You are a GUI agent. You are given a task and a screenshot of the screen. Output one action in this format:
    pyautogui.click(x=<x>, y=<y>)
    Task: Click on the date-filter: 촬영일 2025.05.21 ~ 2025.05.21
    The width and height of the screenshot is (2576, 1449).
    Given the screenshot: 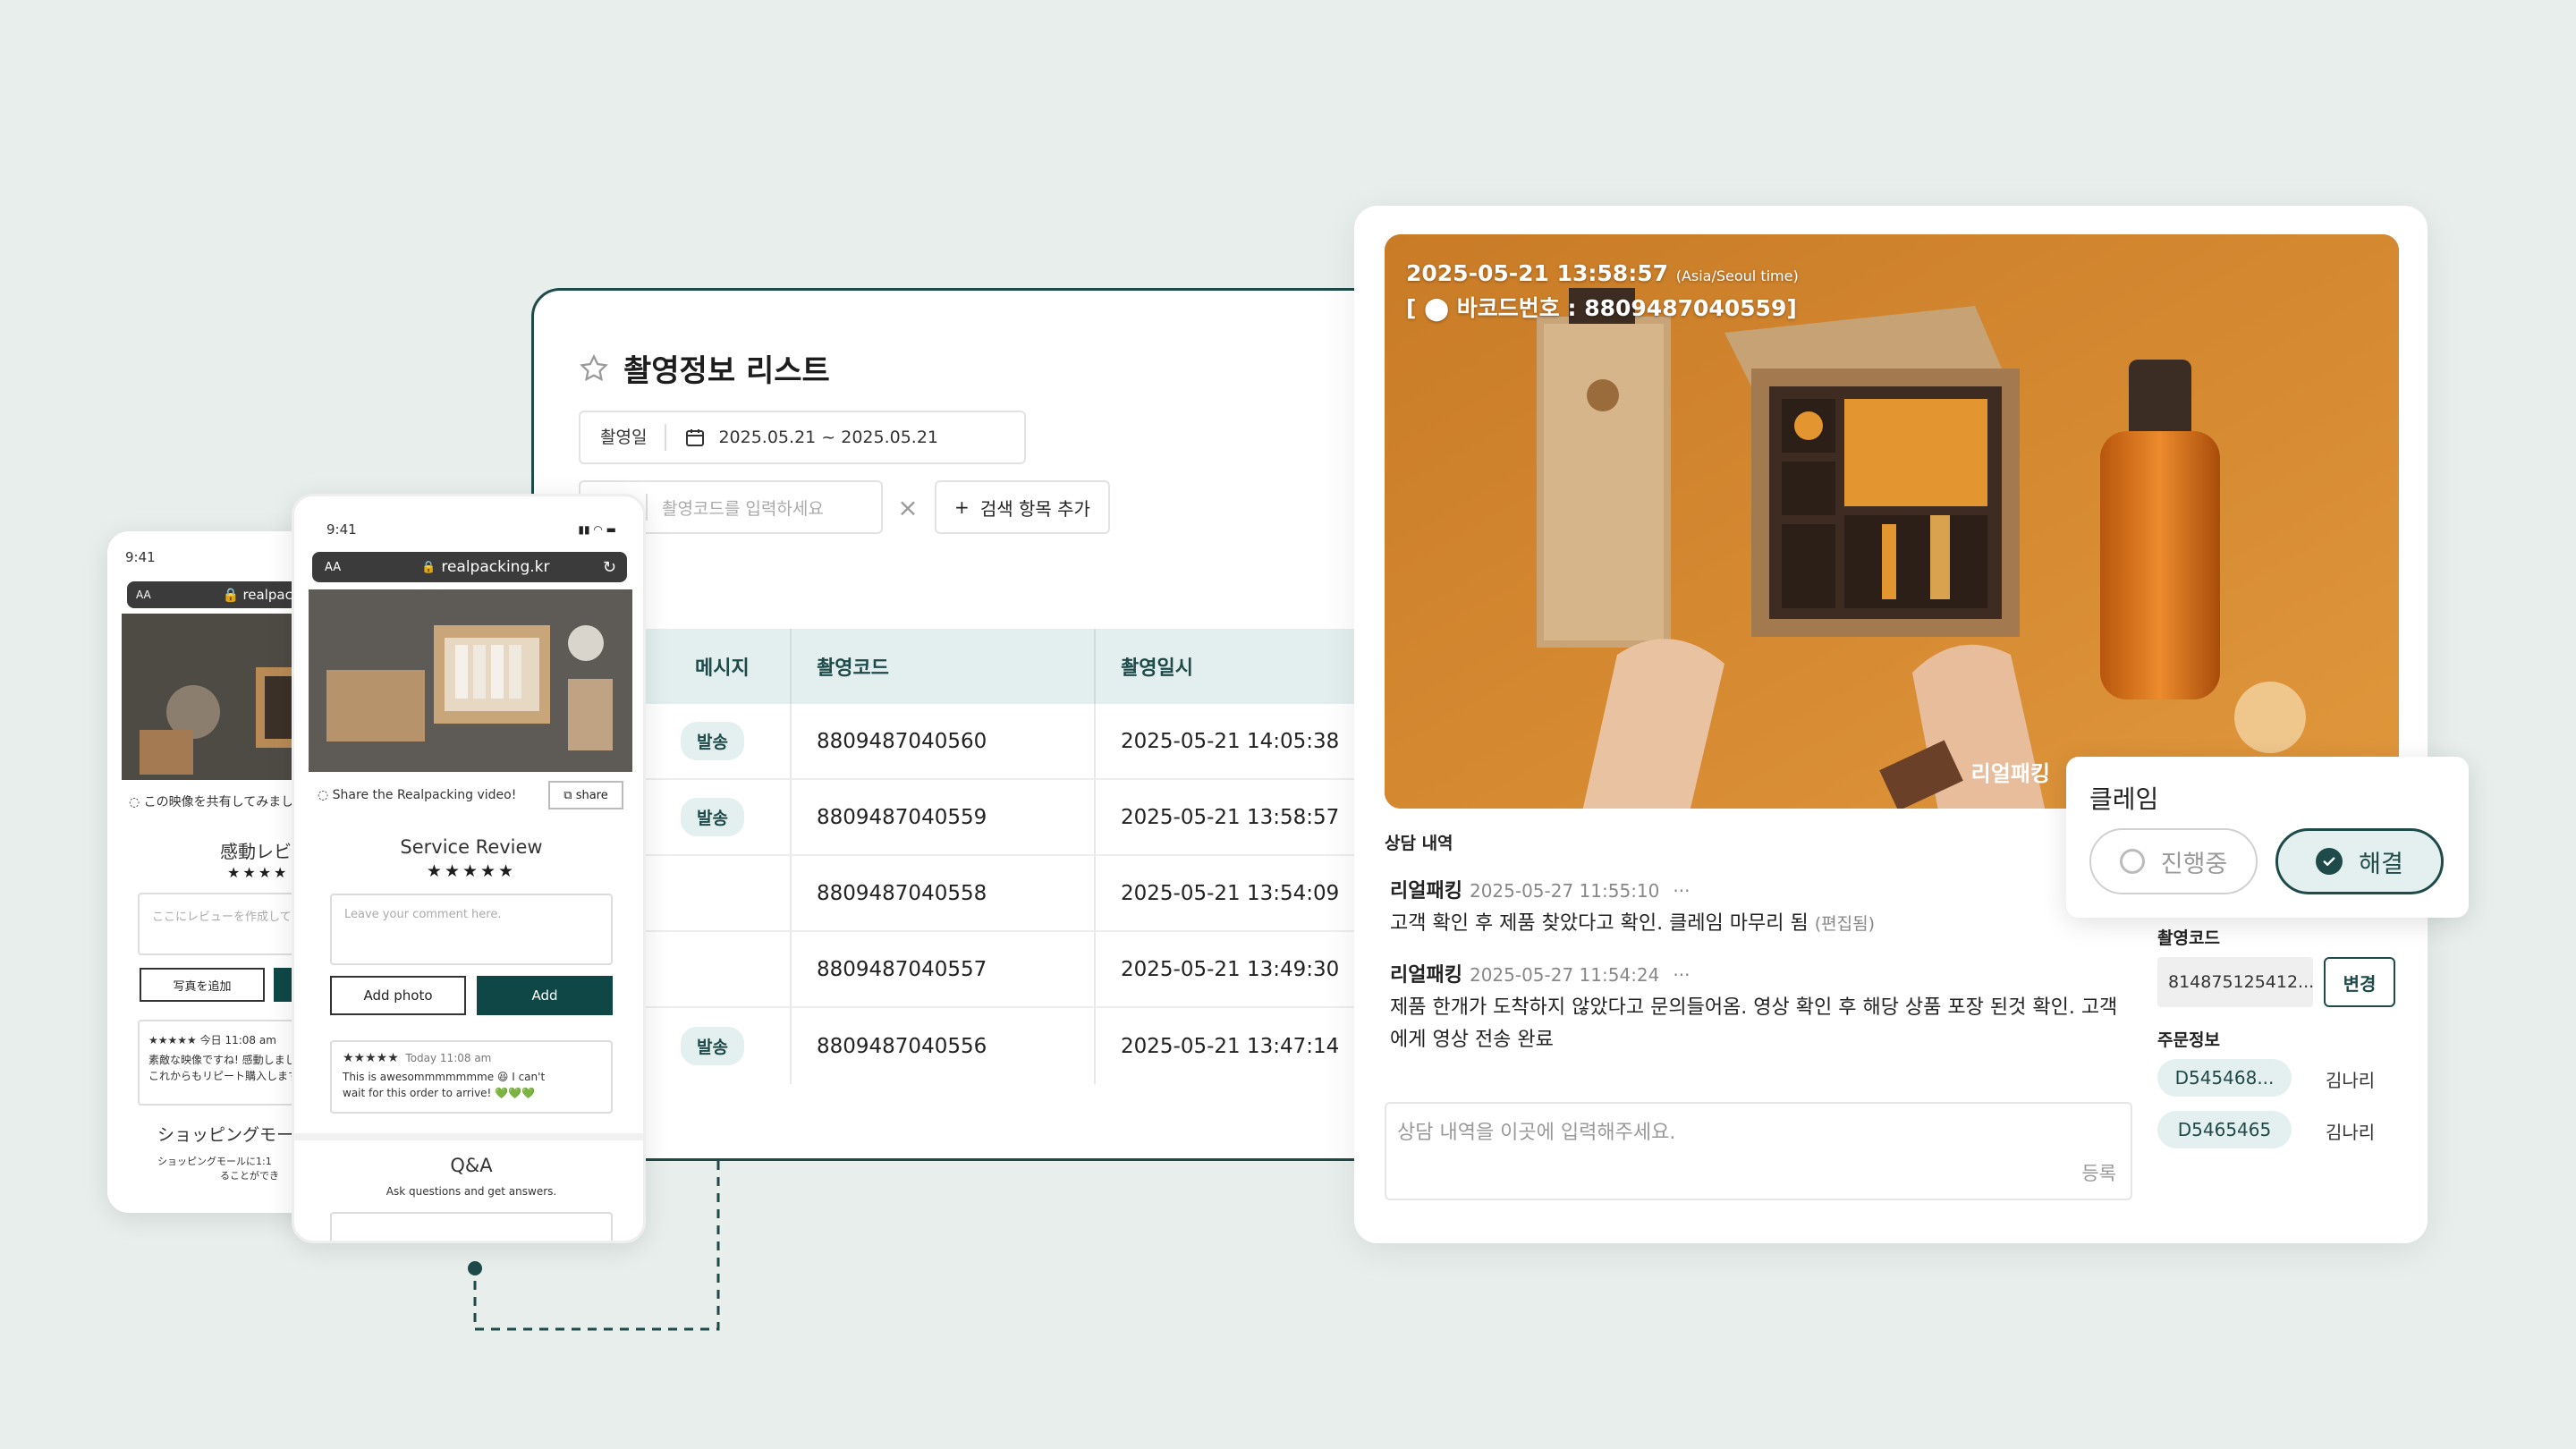 What is the action you would take?
    pyautogui.click(x=802, y=437)
    